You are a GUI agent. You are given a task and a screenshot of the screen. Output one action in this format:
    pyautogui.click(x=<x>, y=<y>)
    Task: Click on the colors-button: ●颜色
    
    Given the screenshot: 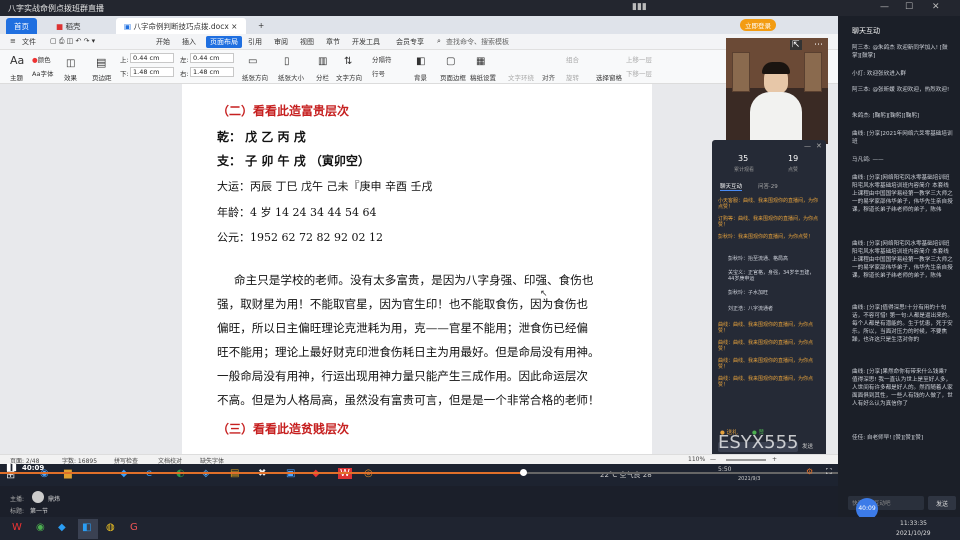 What is the action you would take?
    pyautogui.click(x=41, y=59)
    